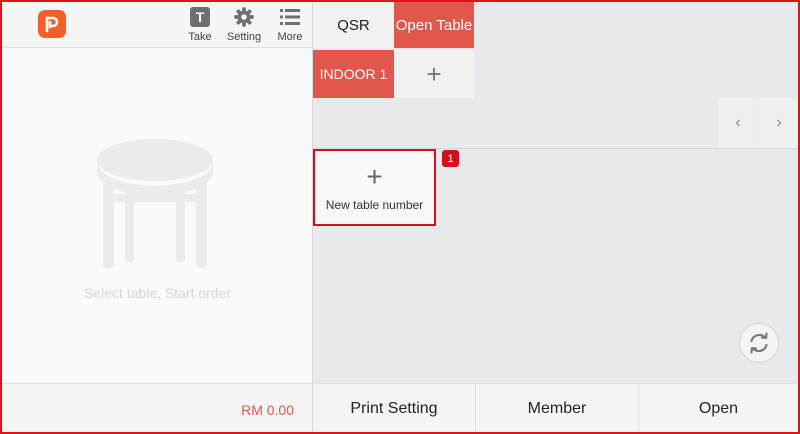 The height and width of the screenshot is (434, 800). Describe the element at coordinates (434, 25) in the screenshot. I see `tab-open-table: Open Table` at that location.